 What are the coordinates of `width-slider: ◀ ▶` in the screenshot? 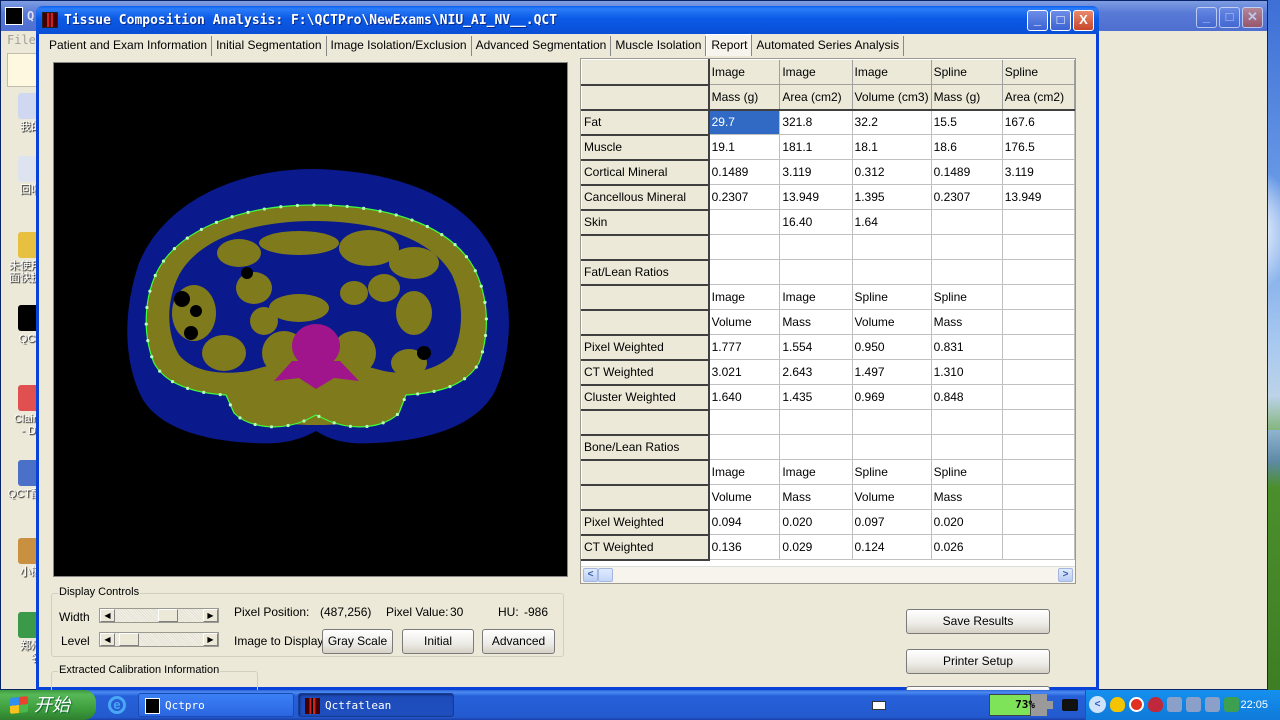 It's located at (159, 615).